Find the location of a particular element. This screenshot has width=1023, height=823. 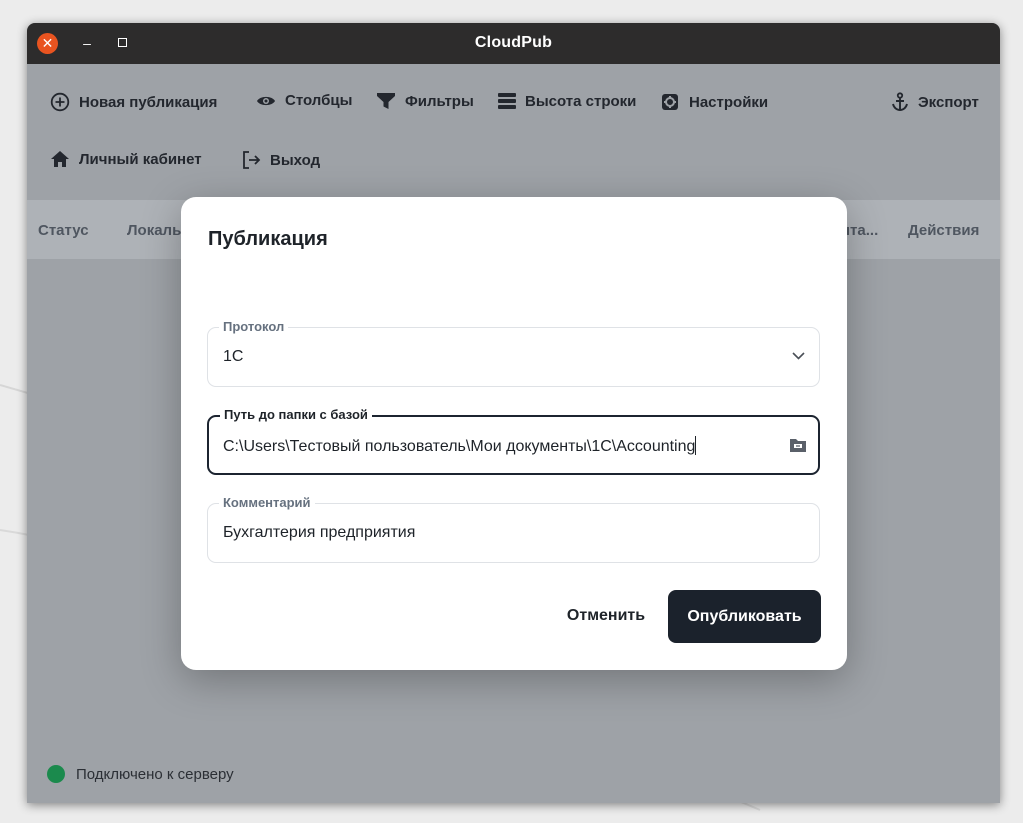

logout-icon is located at coordinates (252, 160).